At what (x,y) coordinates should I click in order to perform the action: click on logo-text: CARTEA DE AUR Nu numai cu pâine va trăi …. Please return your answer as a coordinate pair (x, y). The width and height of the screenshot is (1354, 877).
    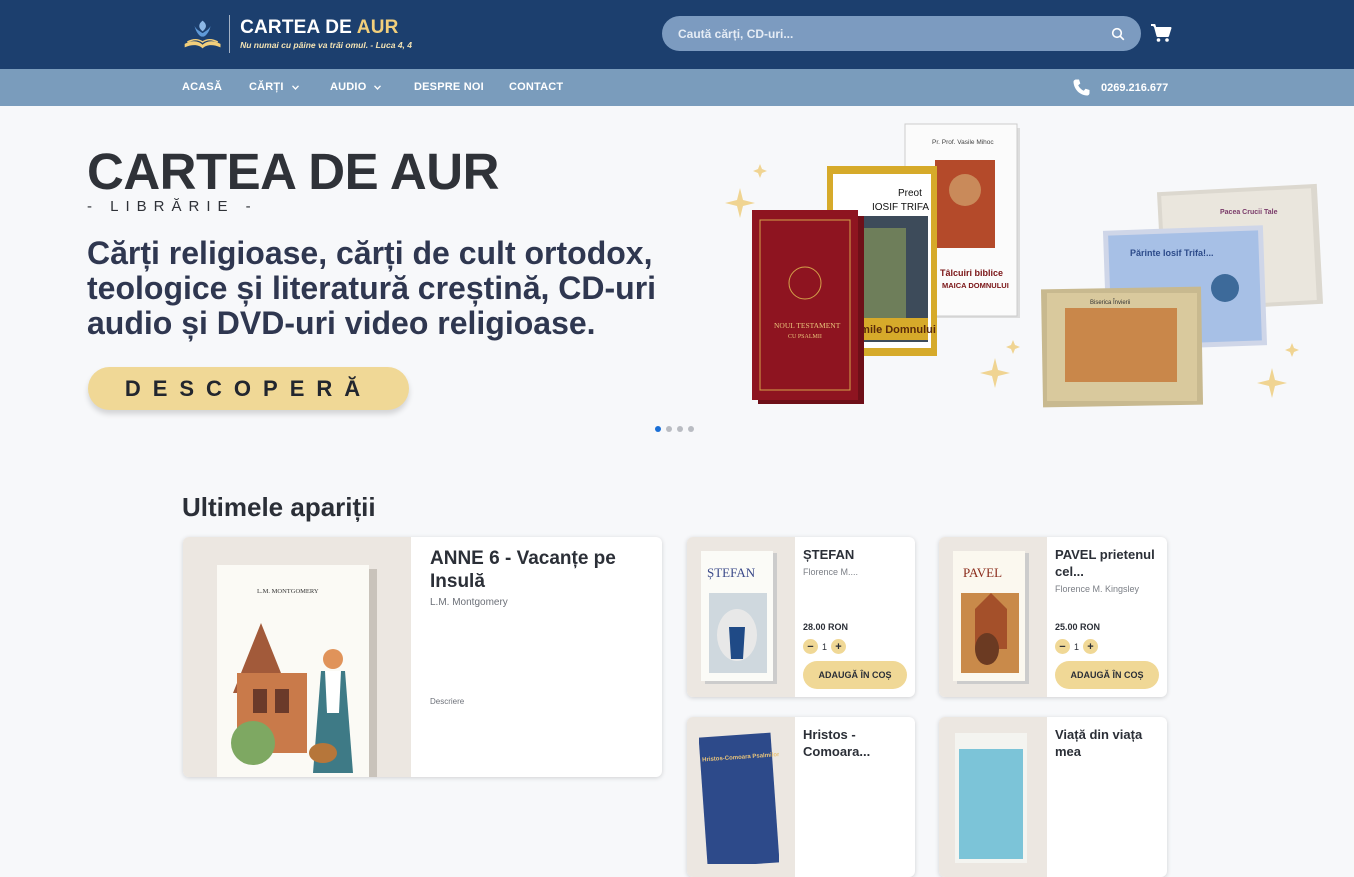
    Looking at the image, I should click on (326, 34).